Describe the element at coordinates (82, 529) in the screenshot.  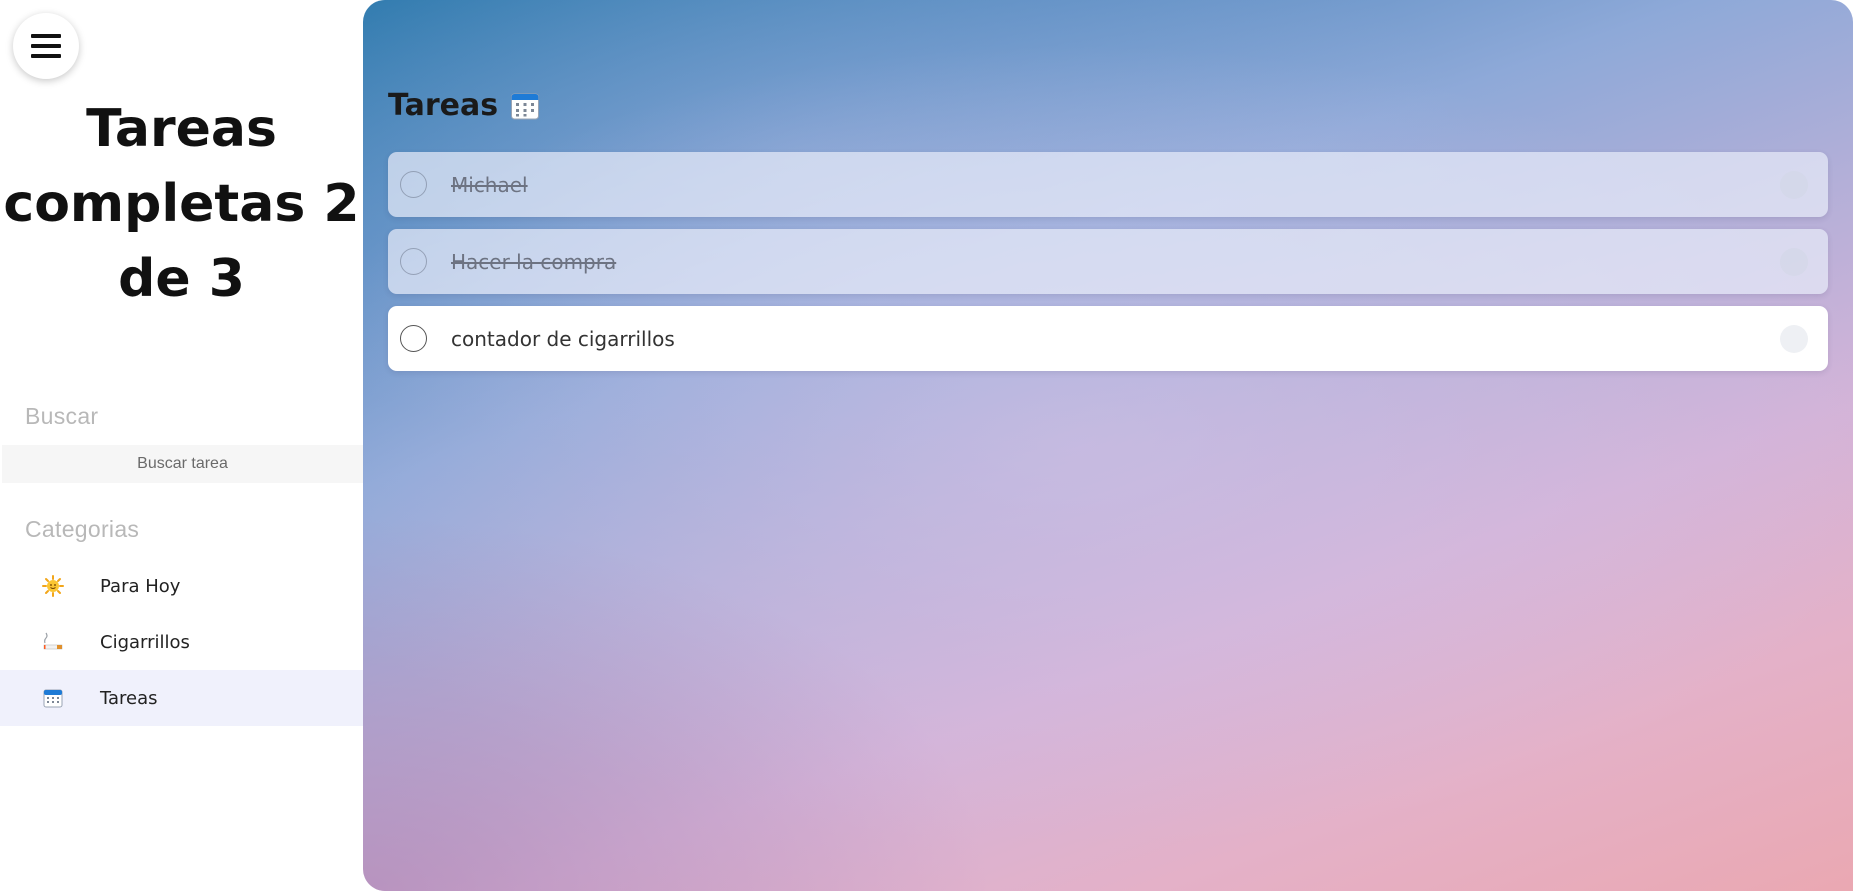
I see `categories-section-label: Categorias` at that location.